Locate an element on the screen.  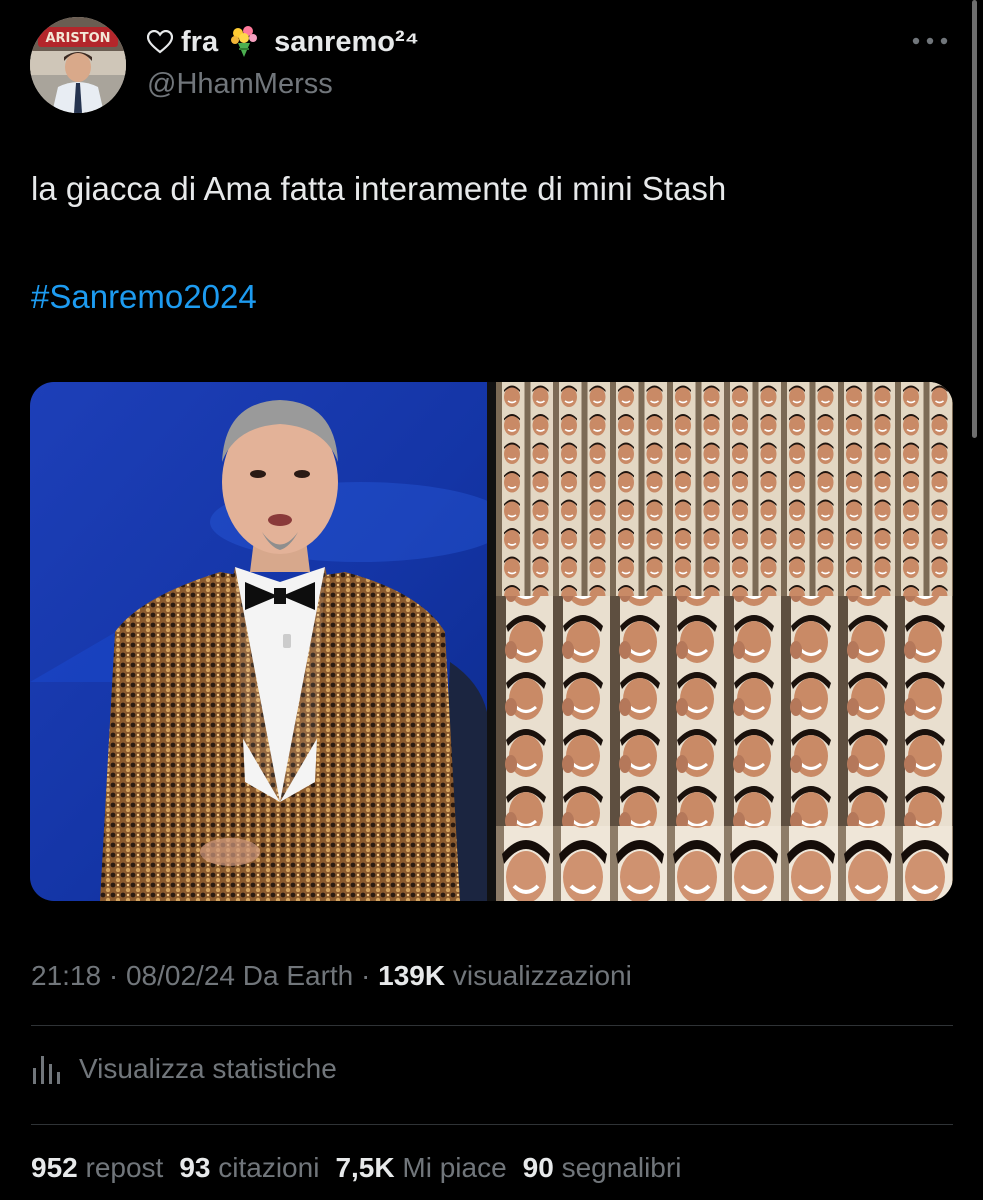
avatar: ARISTON is located at coordinates (78, 65).